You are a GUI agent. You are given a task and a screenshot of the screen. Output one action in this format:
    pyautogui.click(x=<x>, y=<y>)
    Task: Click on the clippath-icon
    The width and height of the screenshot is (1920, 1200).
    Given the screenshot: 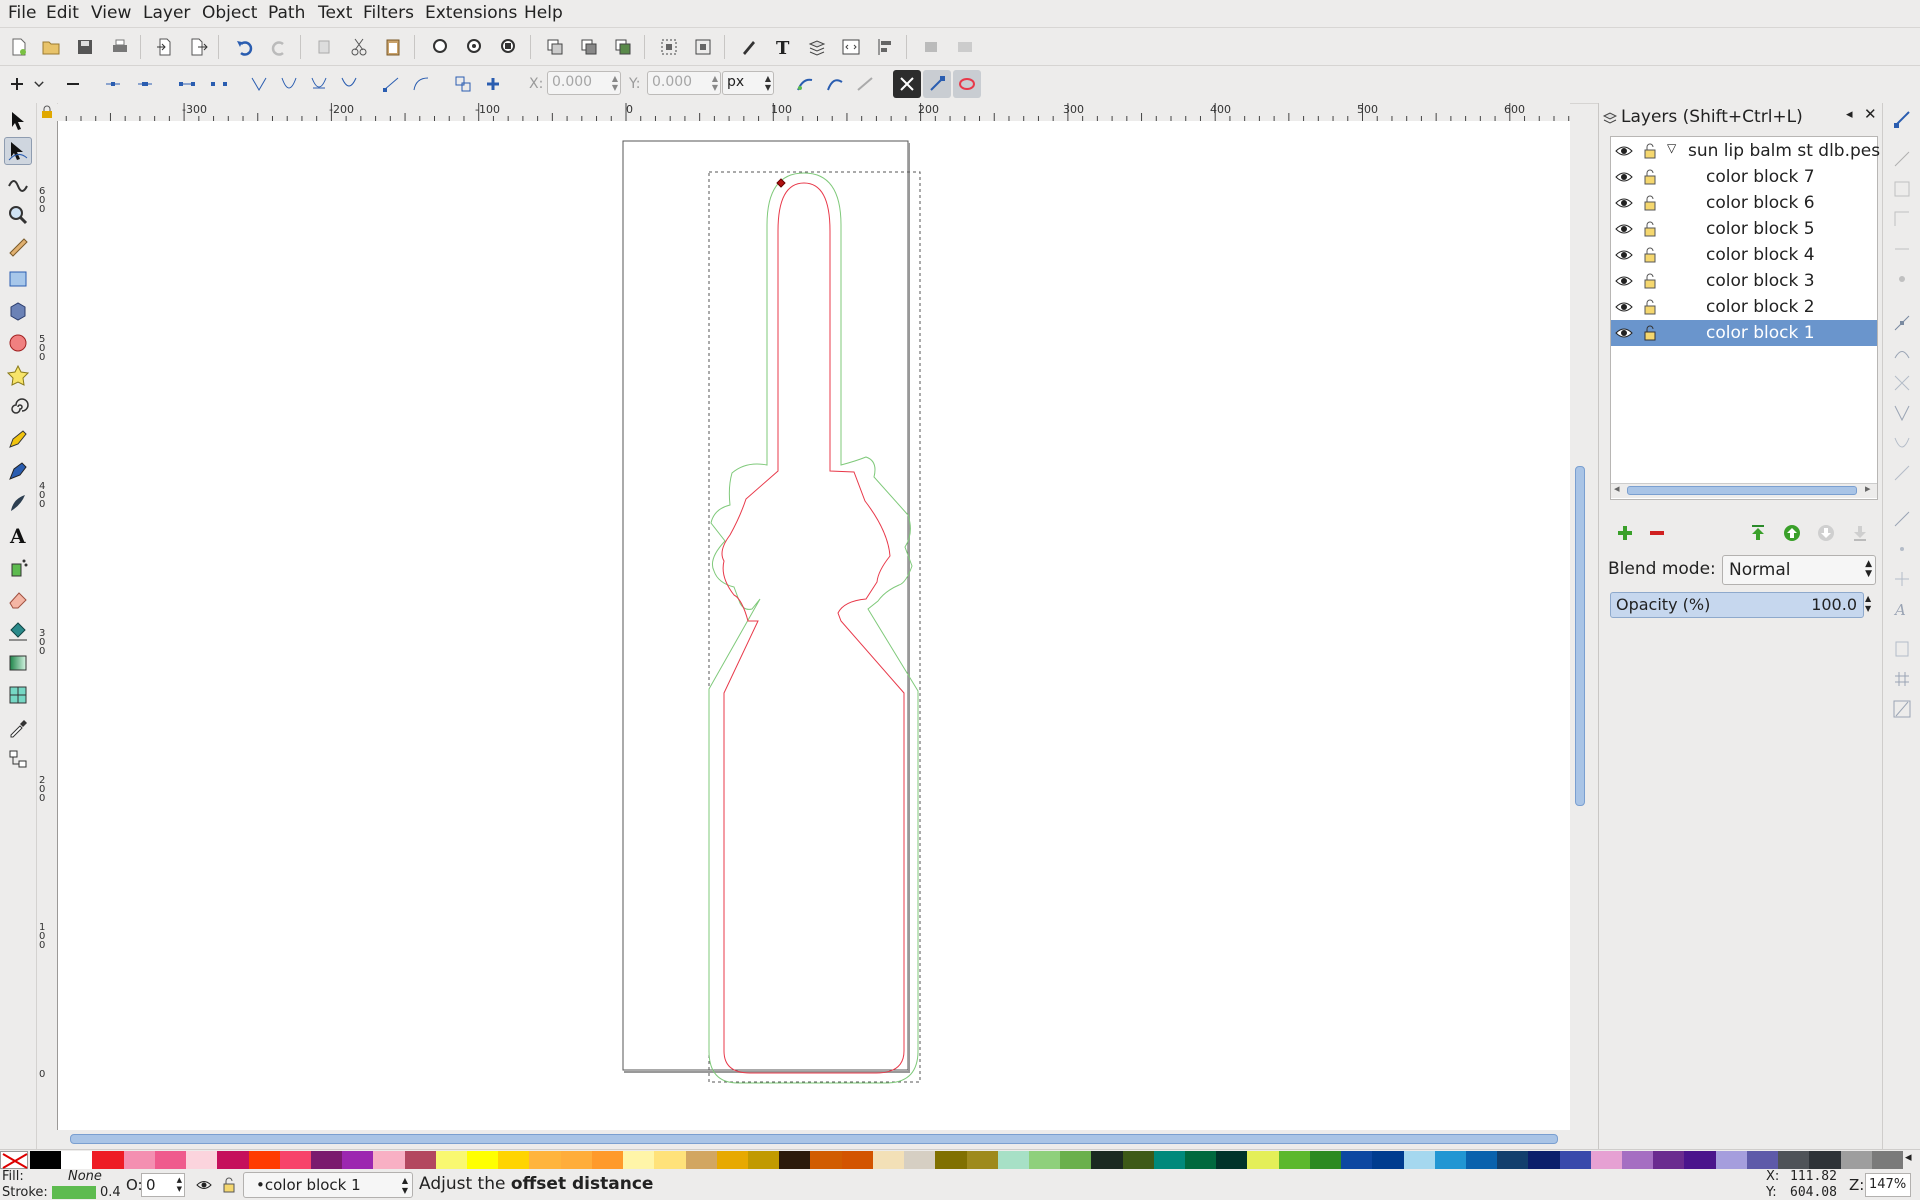 What is the action you would take?
    pyautogui.click(x=835, y=84)
    